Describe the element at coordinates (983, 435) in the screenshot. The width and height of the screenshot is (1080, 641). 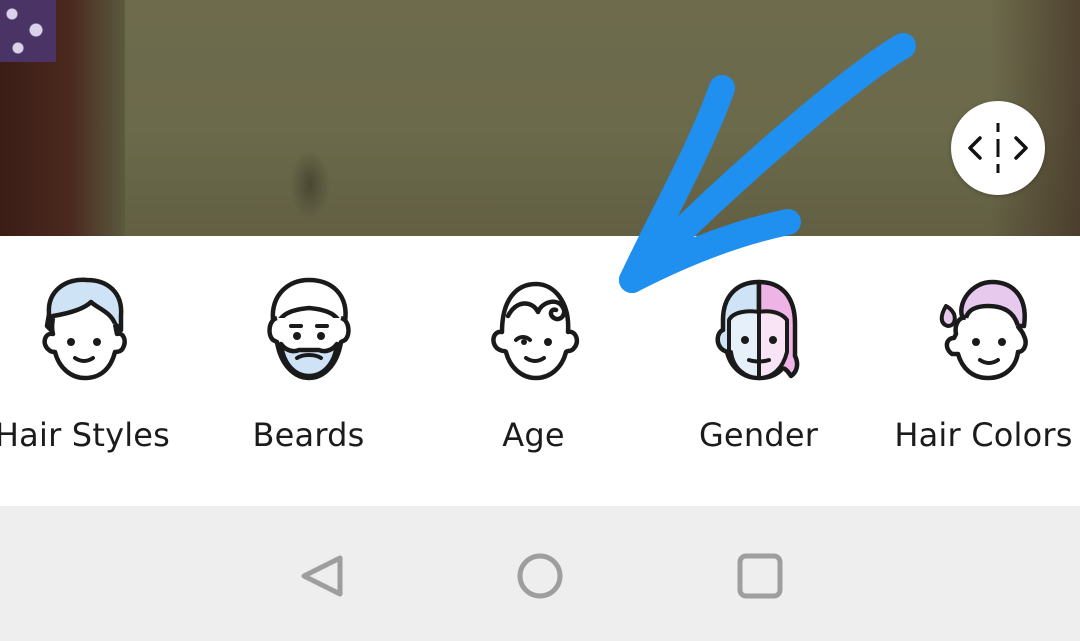
I see `feature-label: Hair Colors` at that location.